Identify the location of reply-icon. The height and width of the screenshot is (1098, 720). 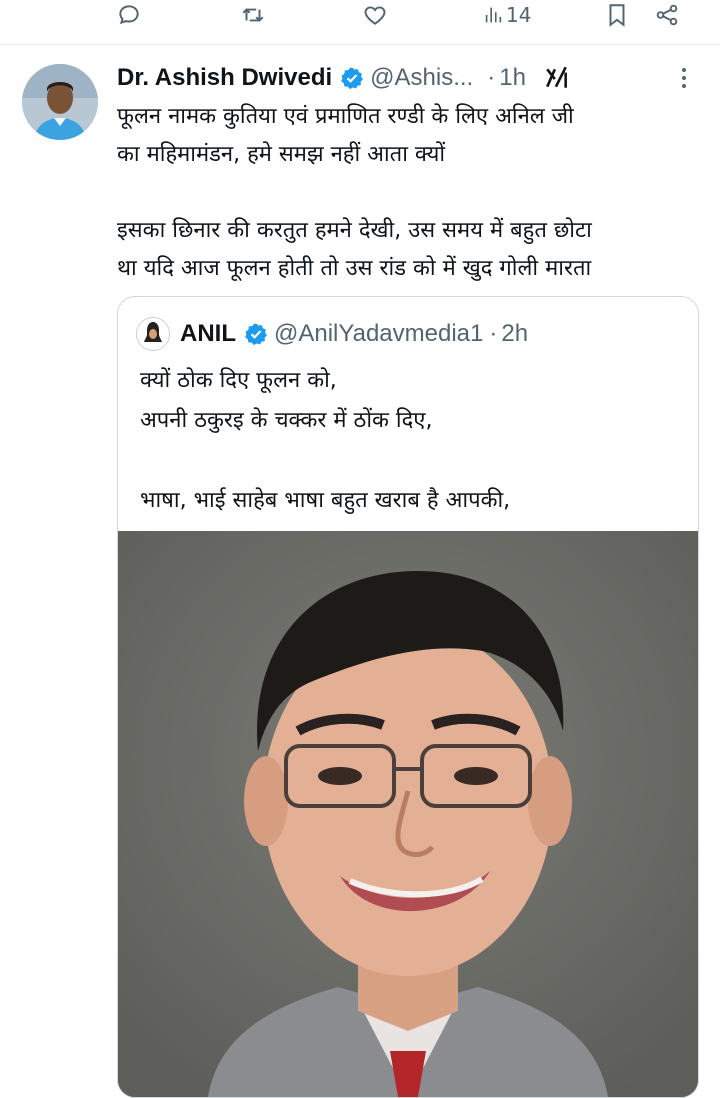
(129, 15).